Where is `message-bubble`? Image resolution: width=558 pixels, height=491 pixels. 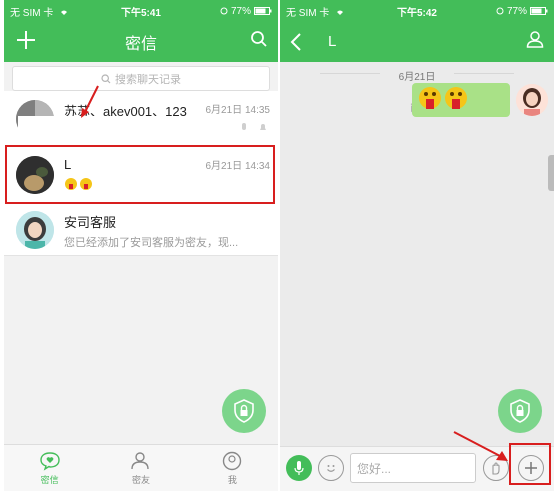 message-bubble is located at coordinates (461, 100).